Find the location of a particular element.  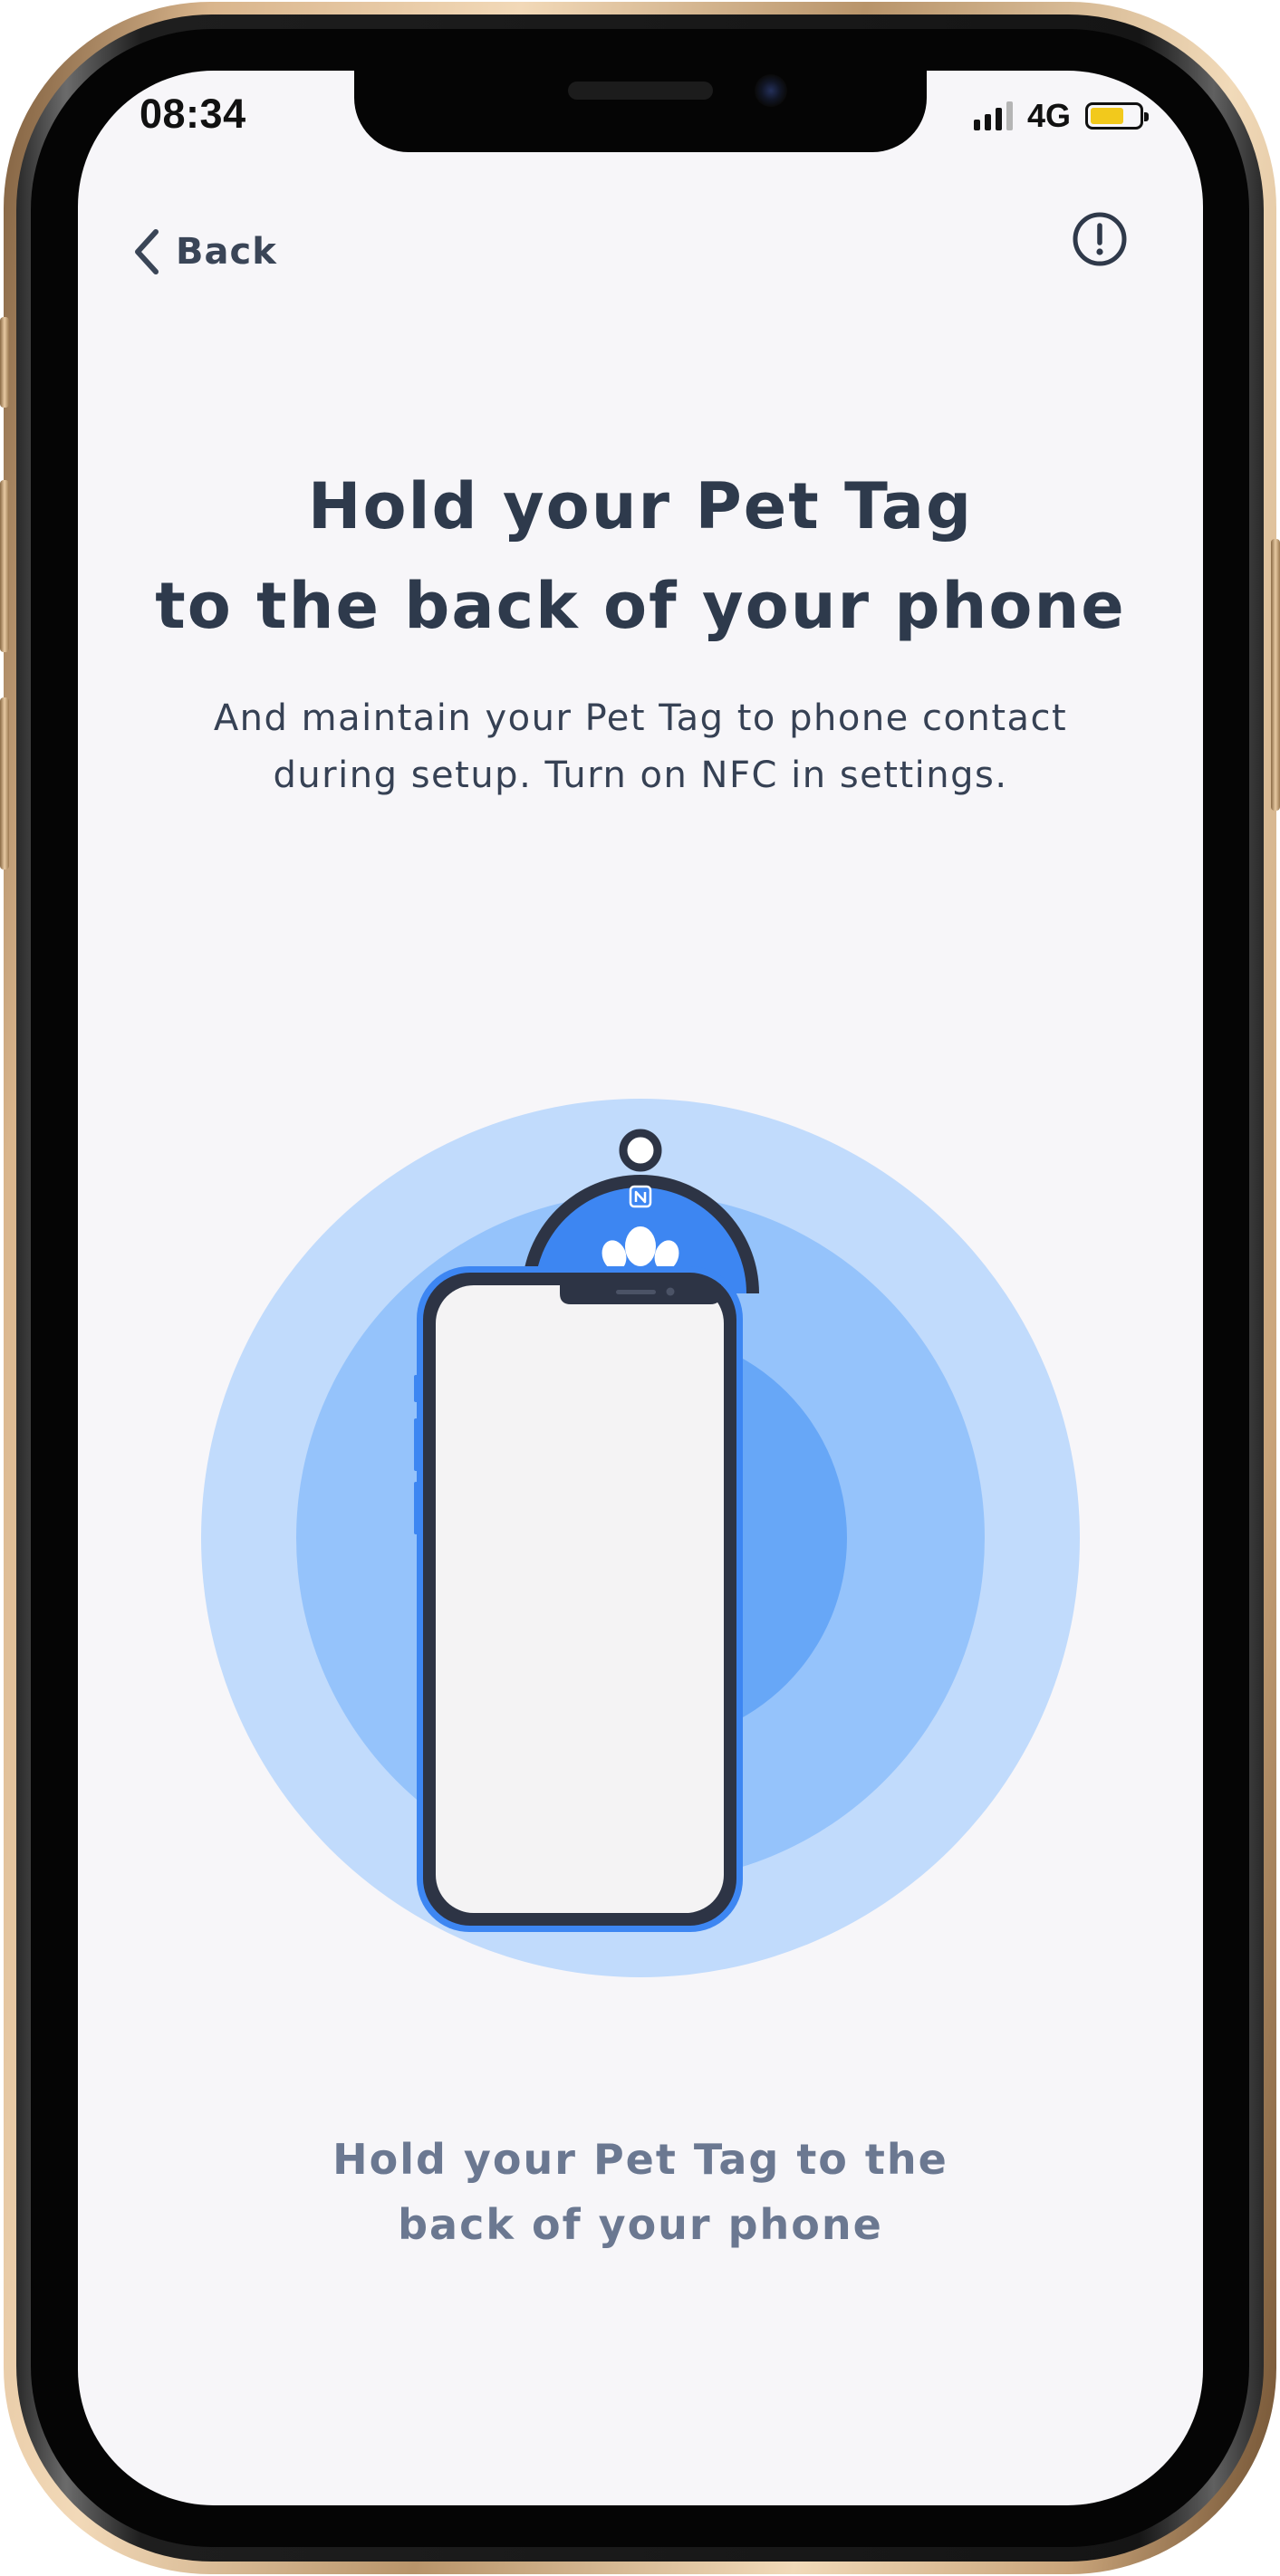

earpiece-speaker is located at coordinates (640, 91).